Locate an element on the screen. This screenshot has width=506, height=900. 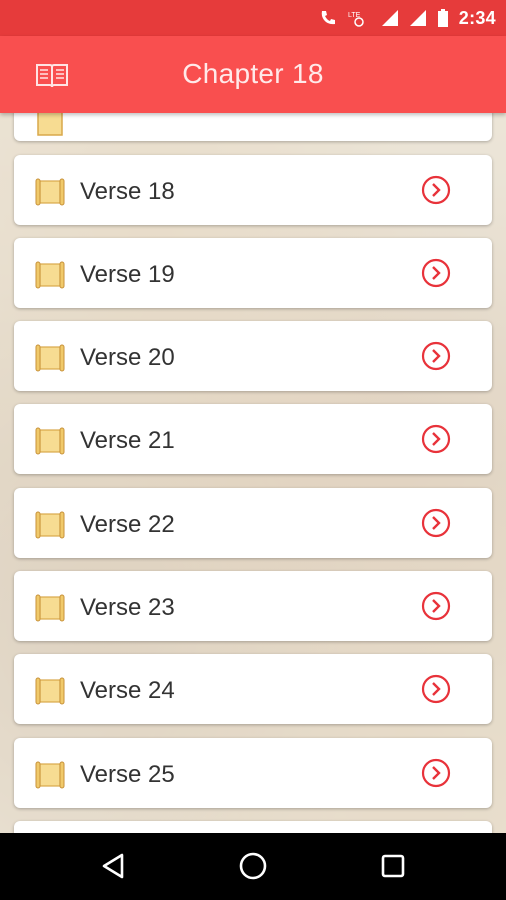
triangle-back-icon is located at coordinates (113, 866).